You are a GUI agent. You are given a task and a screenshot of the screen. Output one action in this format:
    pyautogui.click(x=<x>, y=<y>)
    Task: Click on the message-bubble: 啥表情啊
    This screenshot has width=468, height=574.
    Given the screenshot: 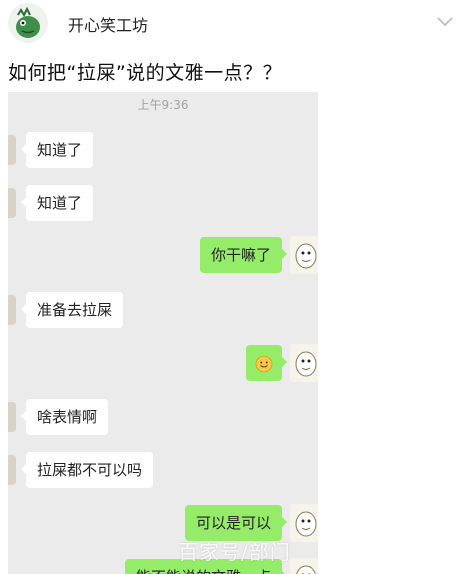 What is the action you would take?
    pyautogui.click(x=64, y=417)
    